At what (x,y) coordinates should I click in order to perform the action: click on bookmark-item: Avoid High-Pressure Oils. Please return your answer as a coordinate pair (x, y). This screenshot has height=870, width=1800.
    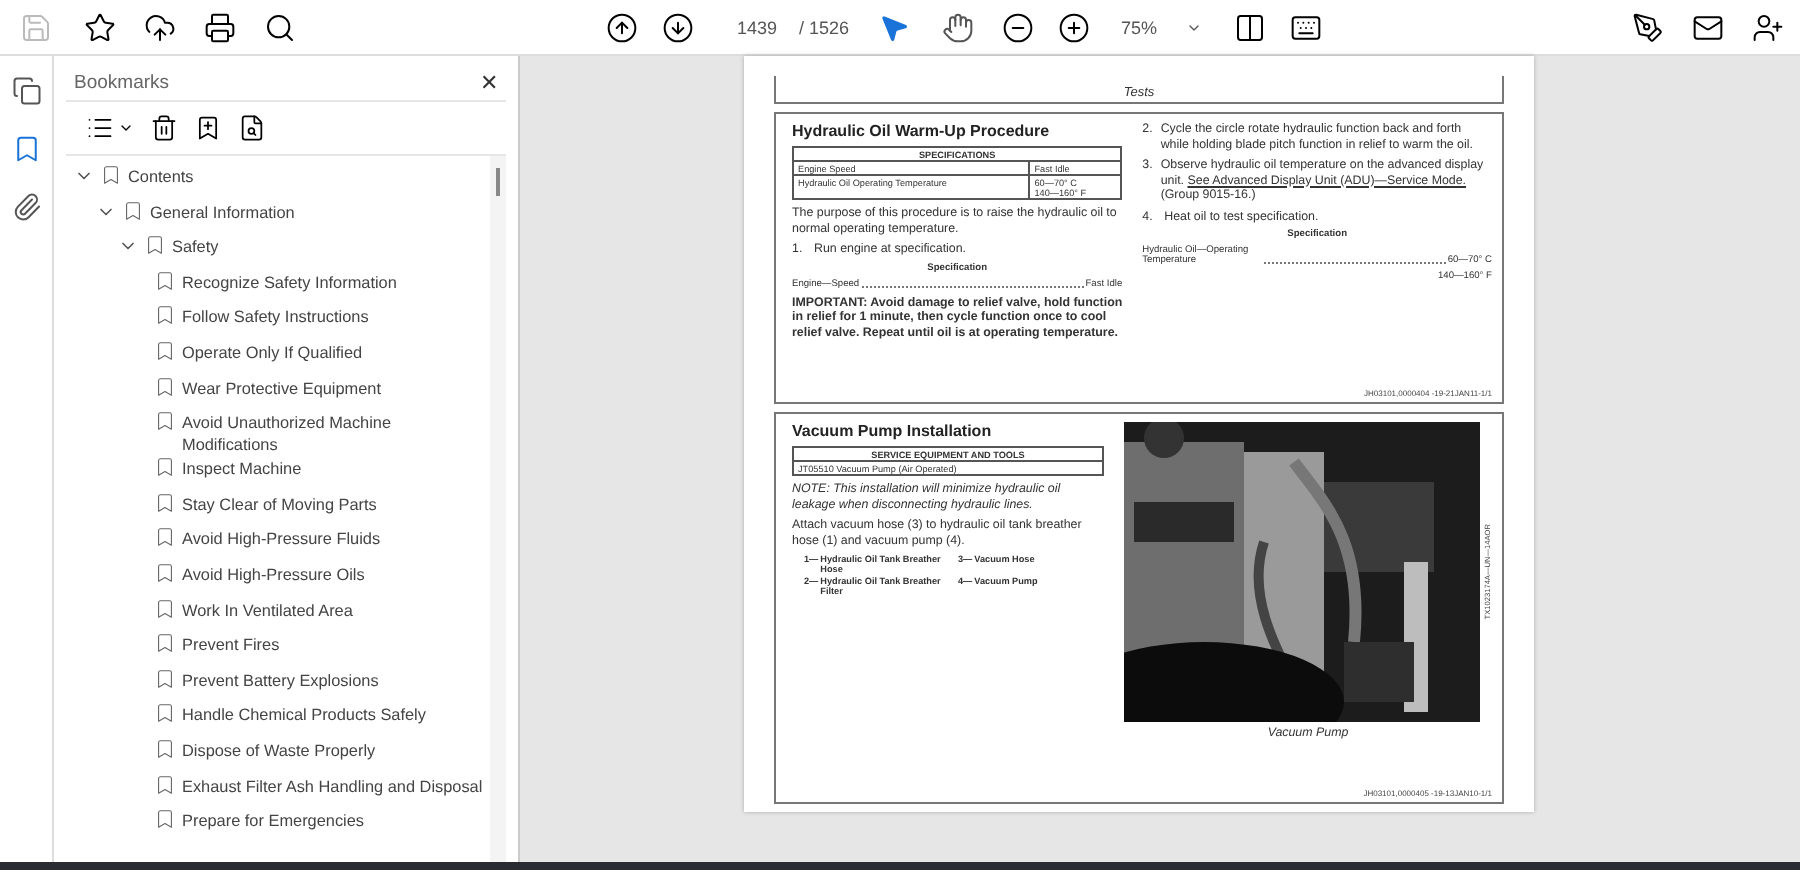
    Looking at the image, I should click on (336, 573).